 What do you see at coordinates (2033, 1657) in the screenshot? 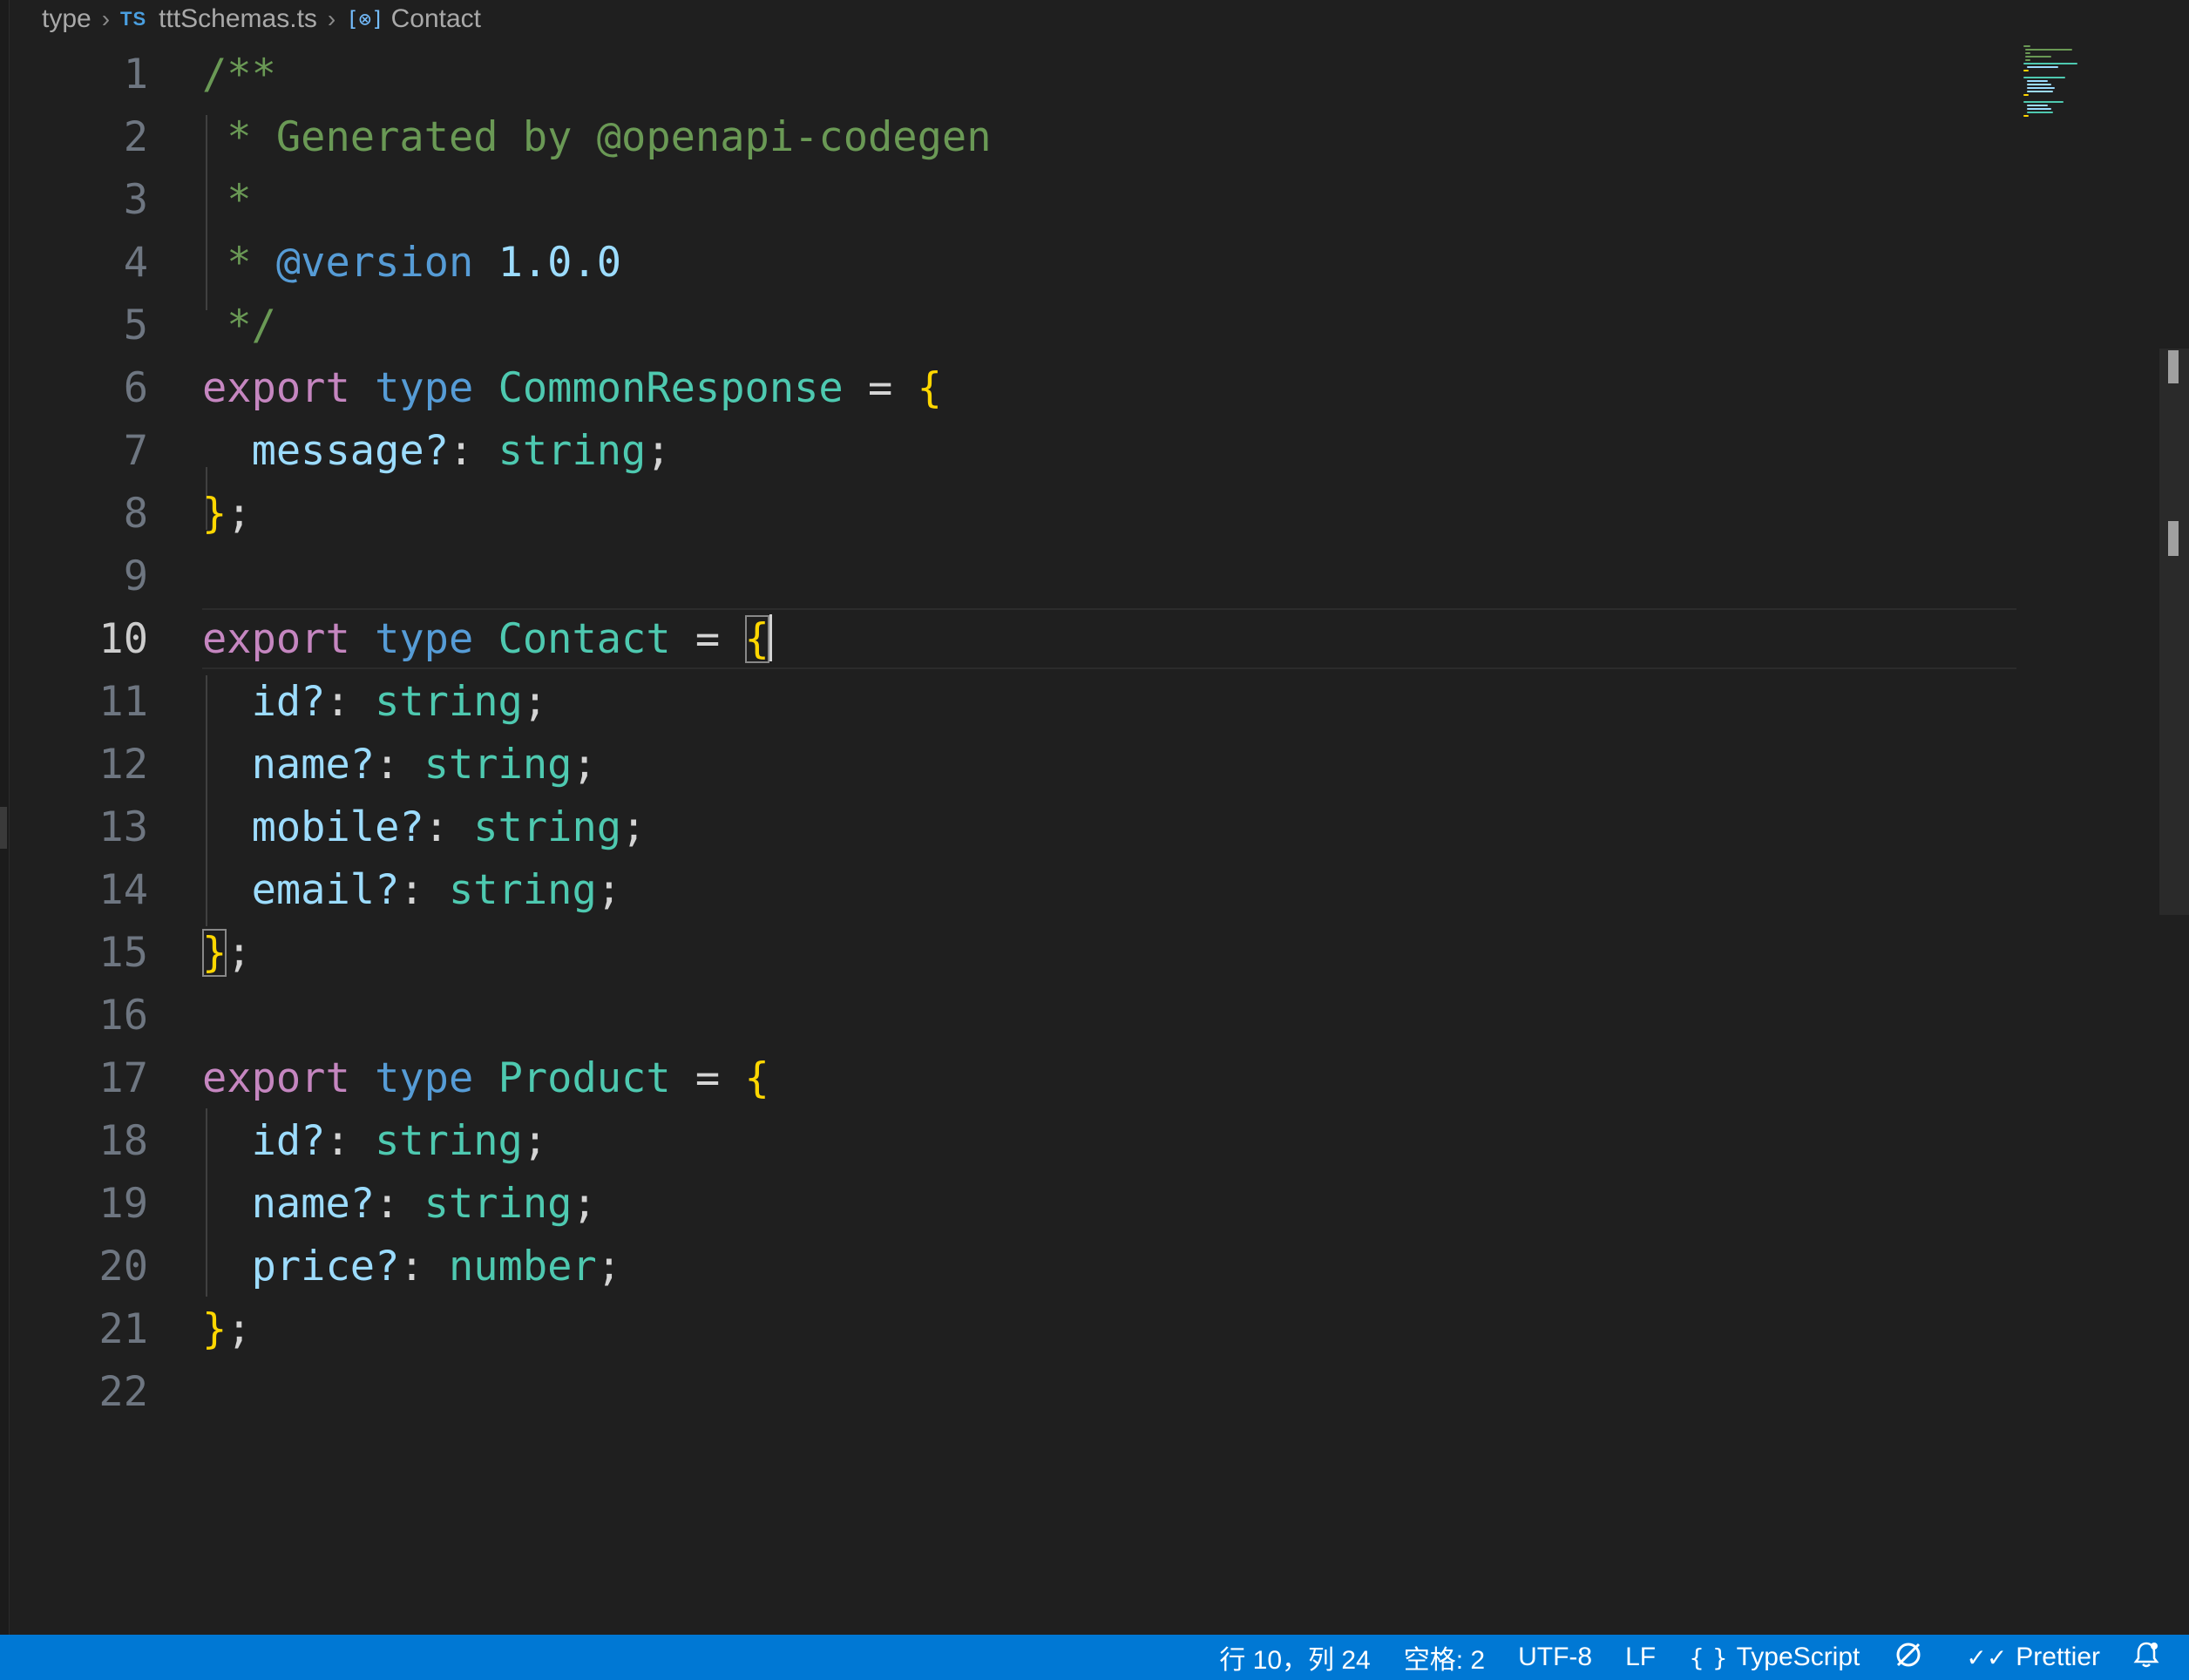
I see `status-prettier: ✓✓ Prettier` at bounding box center [2033, 1657].